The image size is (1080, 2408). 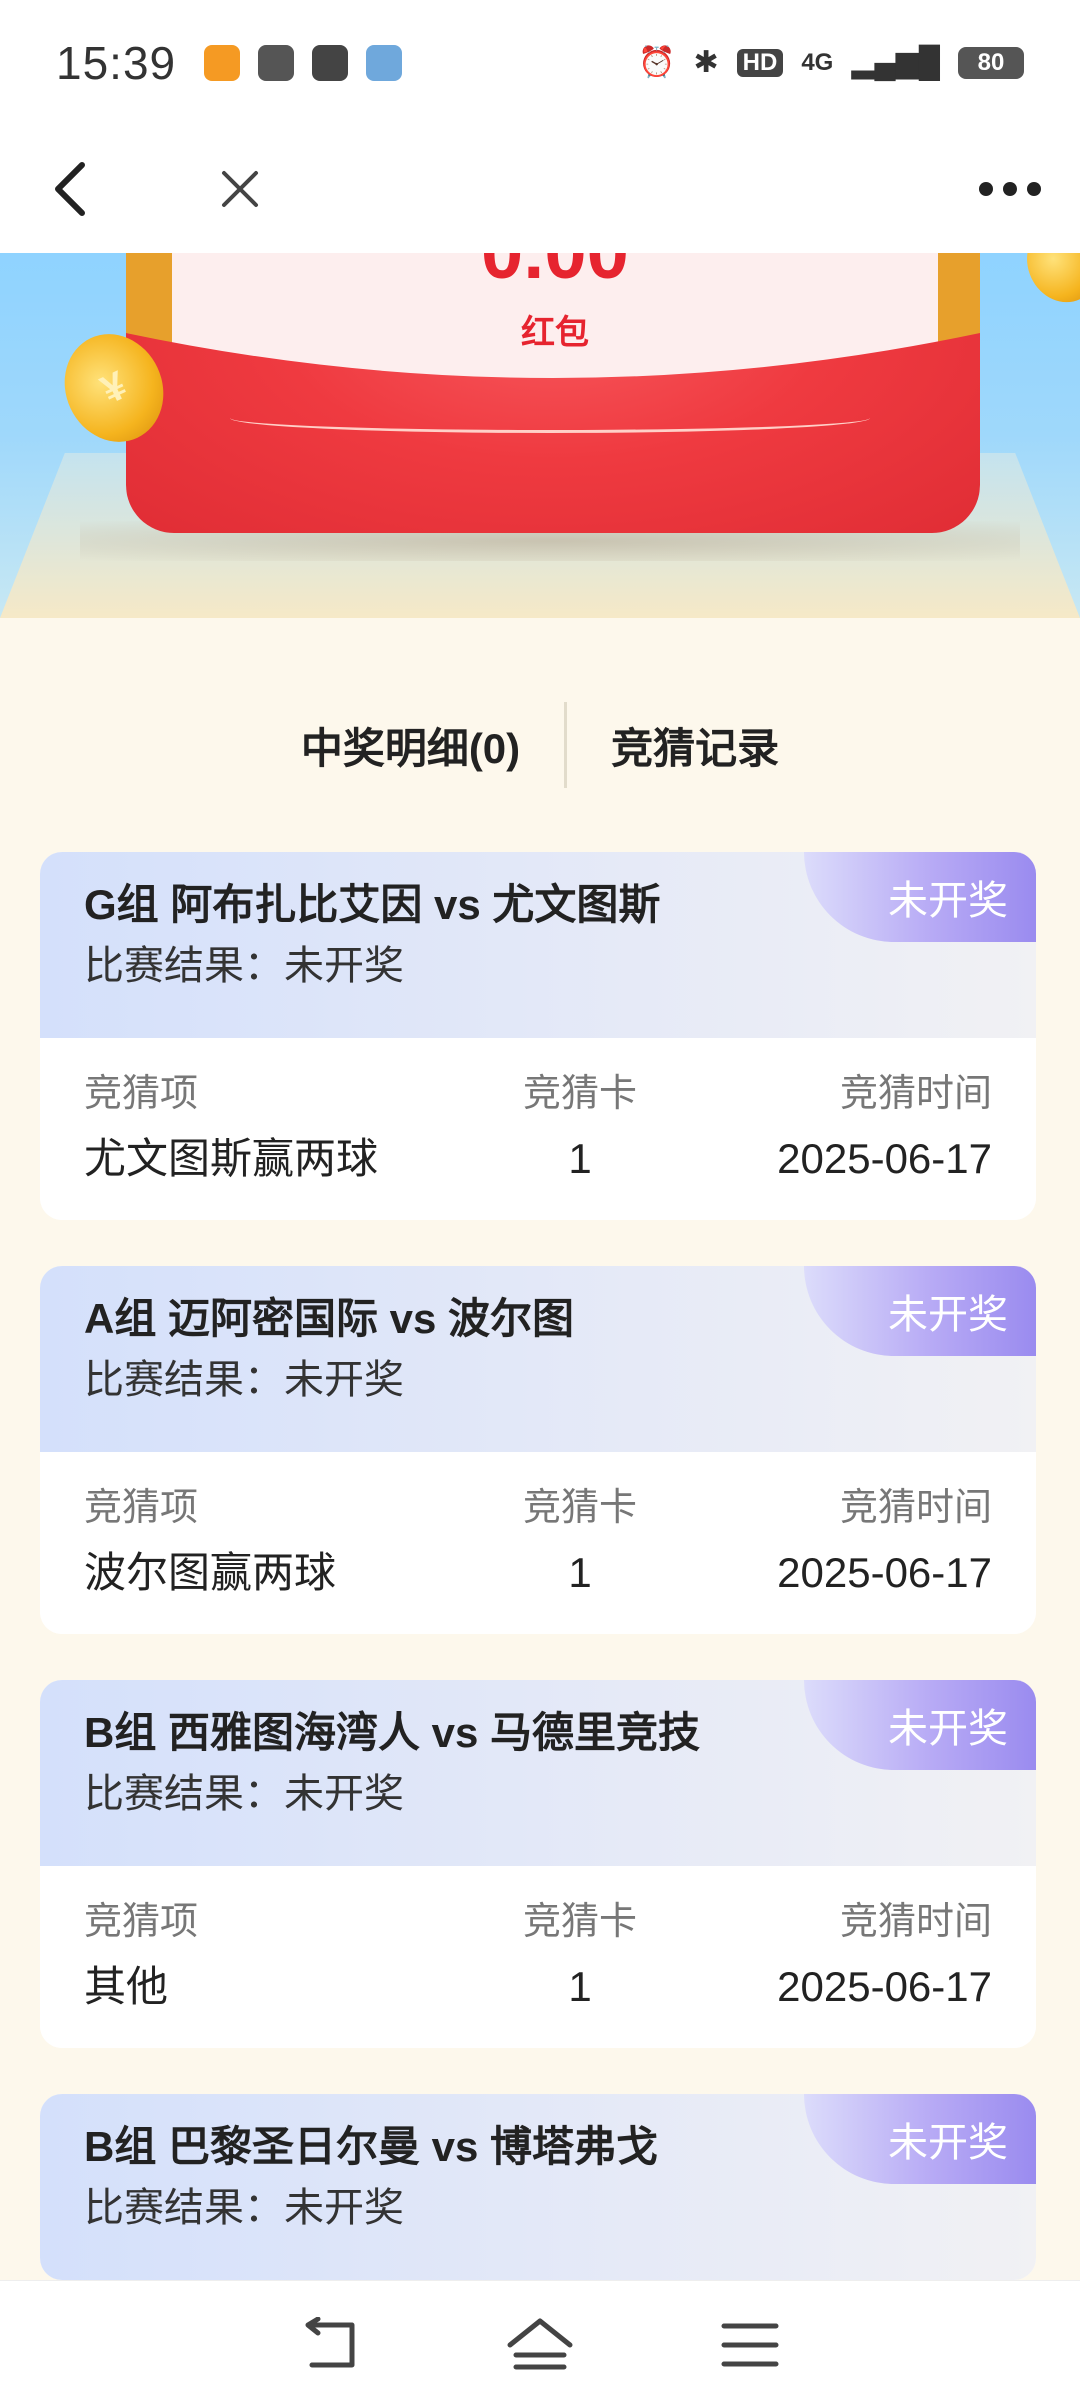 What do you see at coordinates (1047, 284) in the screenshot?
I see `coin-icon` at bounding box center [1047, 284].